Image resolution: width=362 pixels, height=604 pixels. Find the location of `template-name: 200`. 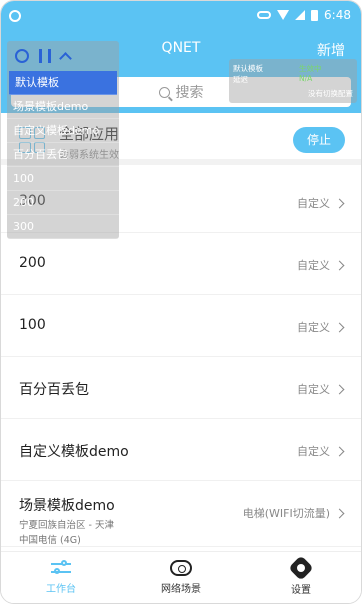

template-name: 200 is located at coordinates (32, 263).